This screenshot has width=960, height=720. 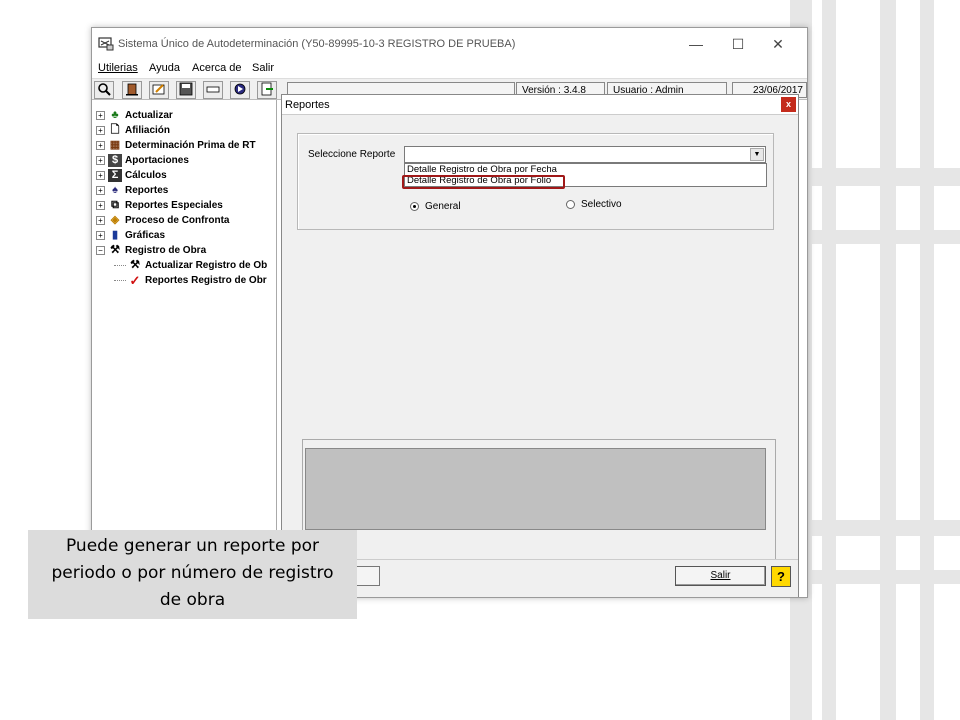 I want to click on radio-dot-selected, so click(x=414, y=206).